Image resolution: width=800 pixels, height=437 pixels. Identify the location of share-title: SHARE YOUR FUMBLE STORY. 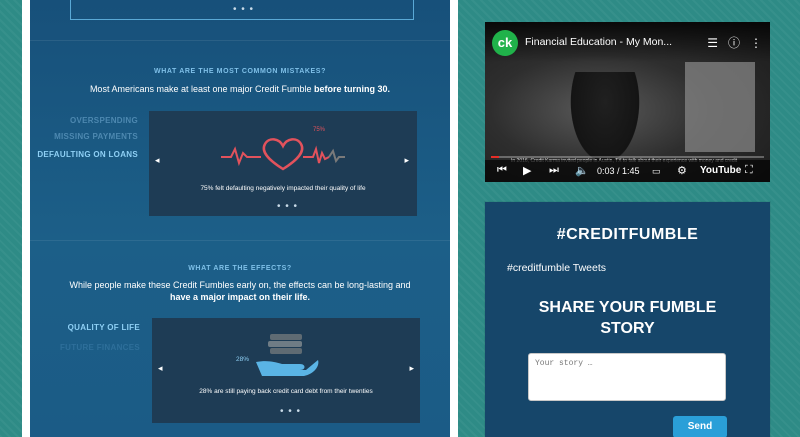
(627, 318).